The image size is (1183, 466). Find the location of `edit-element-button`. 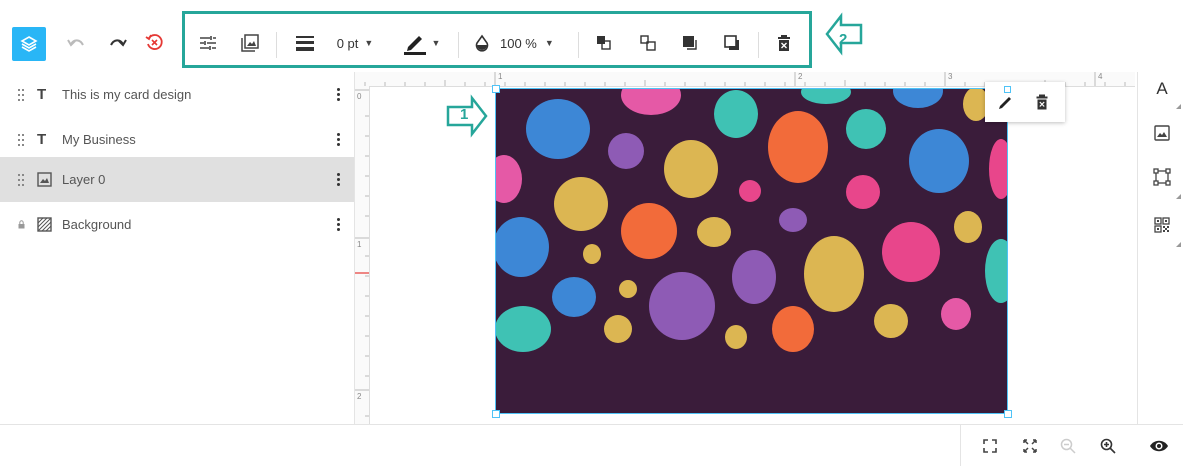

edit-element-button is located at coordinates (1006, 102).